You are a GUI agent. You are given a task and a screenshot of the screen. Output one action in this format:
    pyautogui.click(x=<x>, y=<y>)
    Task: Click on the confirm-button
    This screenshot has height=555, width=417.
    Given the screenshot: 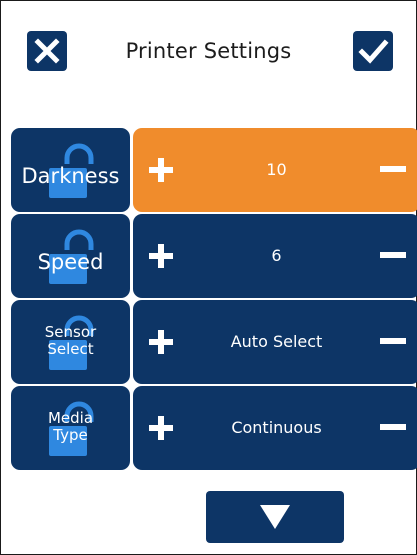 What is the action you would take?
    pyautogui.click(x=373, y=51)
    